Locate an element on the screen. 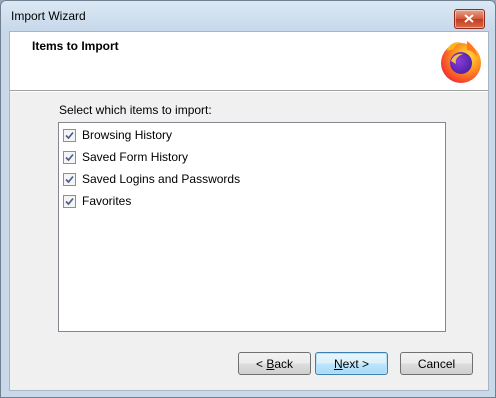 The height and width of the screenshot is (398, 496). list-item-saved-logins: Saved Logins and Passwords is located at coordinates (151, 179).